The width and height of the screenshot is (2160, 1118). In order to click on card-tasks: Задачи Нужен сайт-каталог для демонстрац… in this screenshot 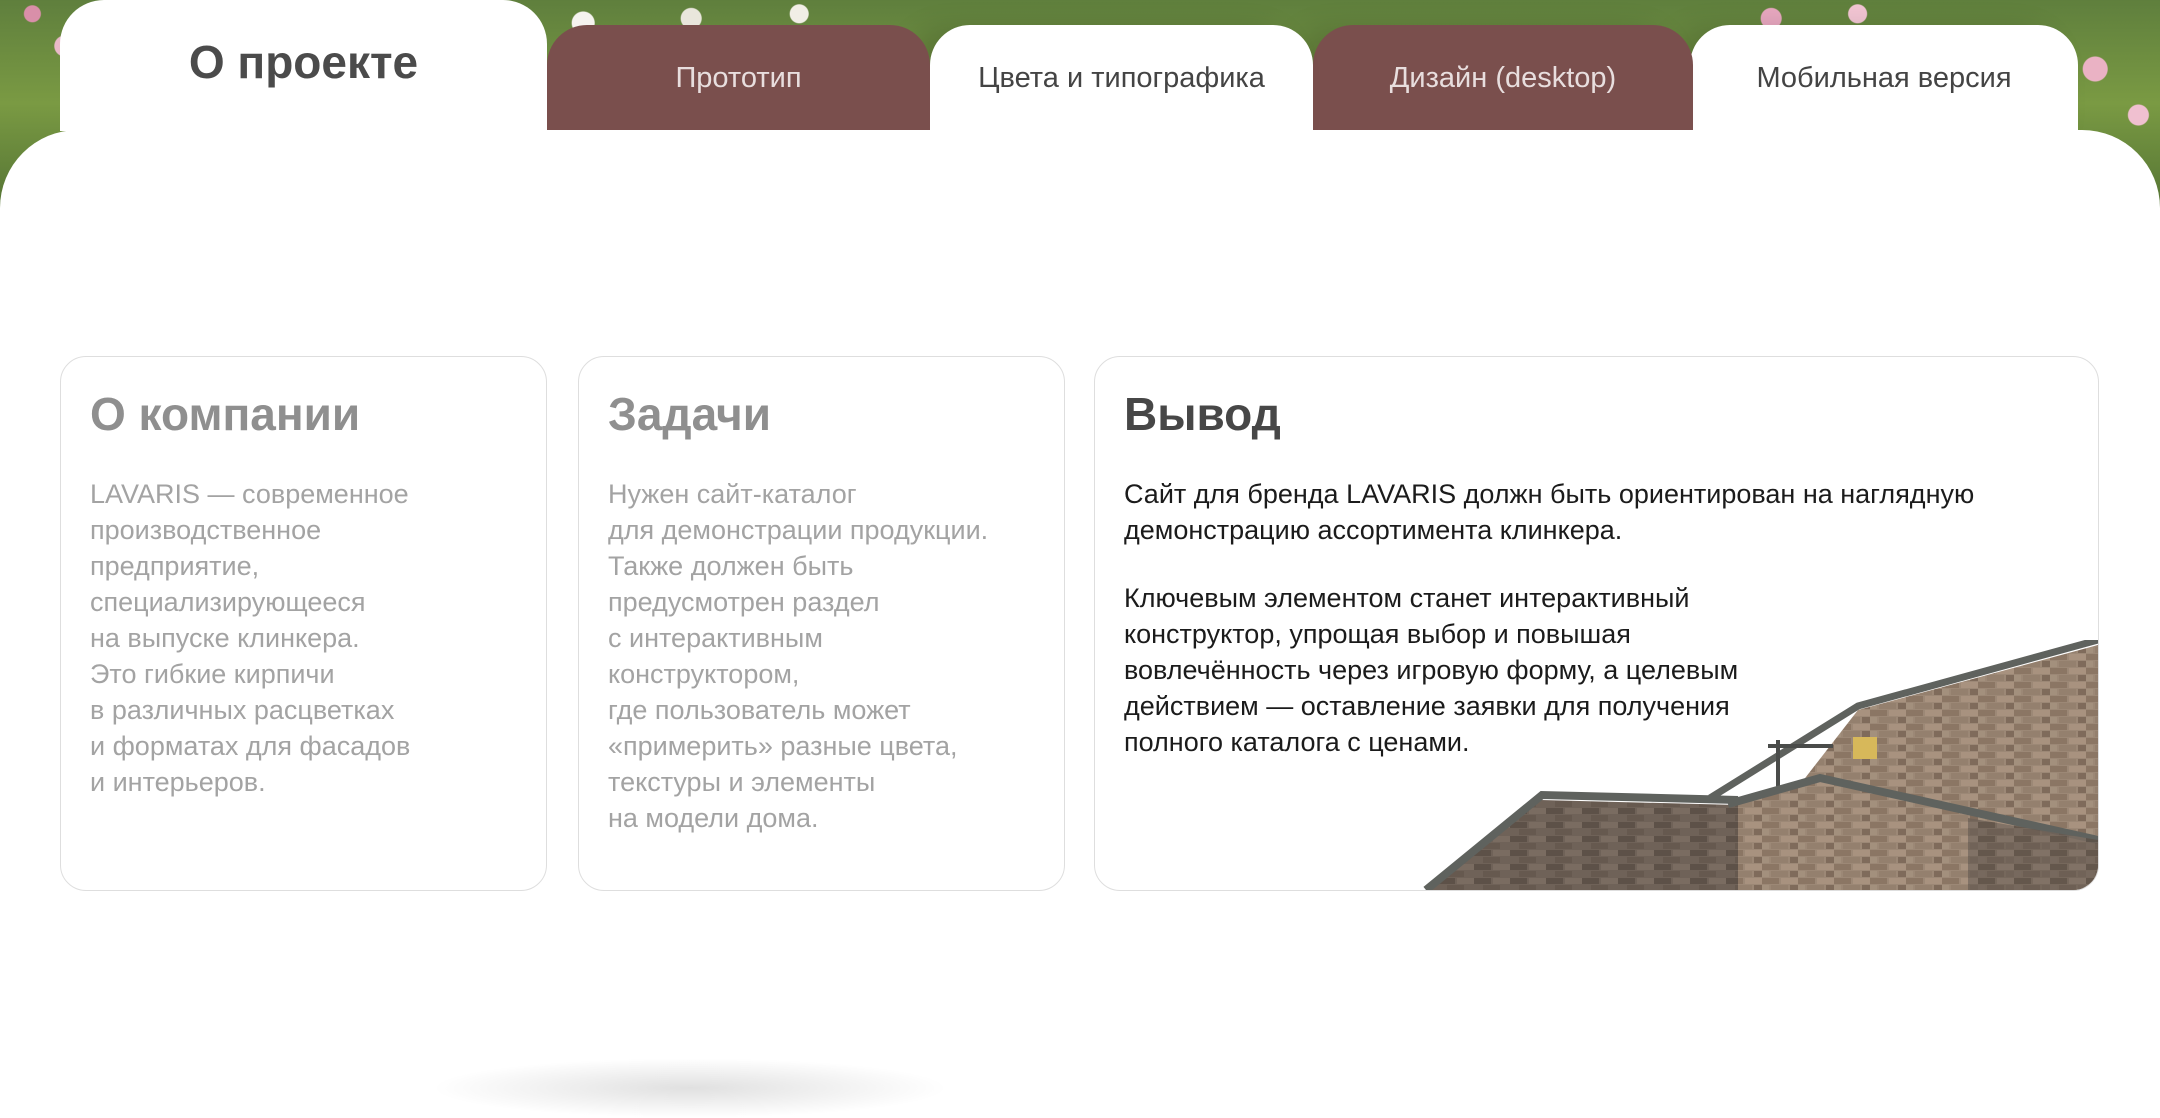, I will do `click(821, 623)`.